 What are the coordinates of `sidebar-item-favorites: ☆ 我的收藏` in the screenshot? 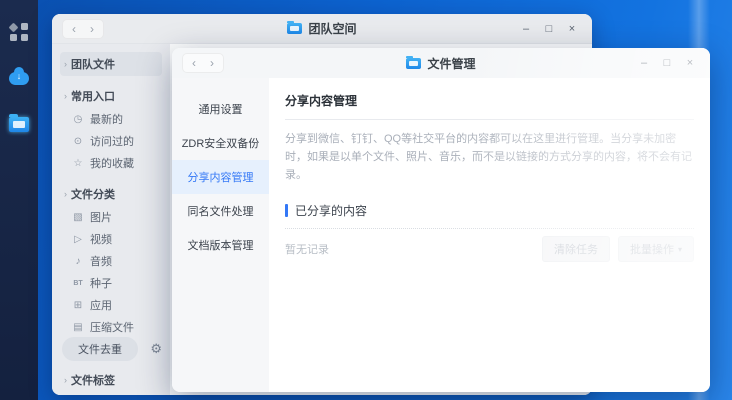 It's located at (111, 163).